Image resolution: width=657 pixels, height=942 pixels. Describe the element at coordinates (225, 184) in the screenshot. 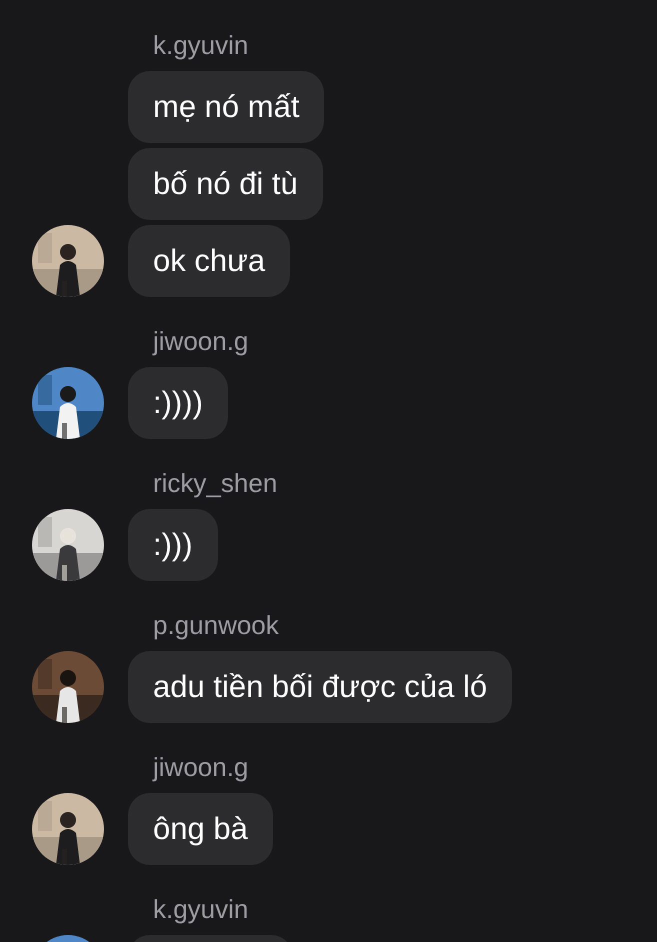

I see `message-bubble: bố nó đi tù` at that location.